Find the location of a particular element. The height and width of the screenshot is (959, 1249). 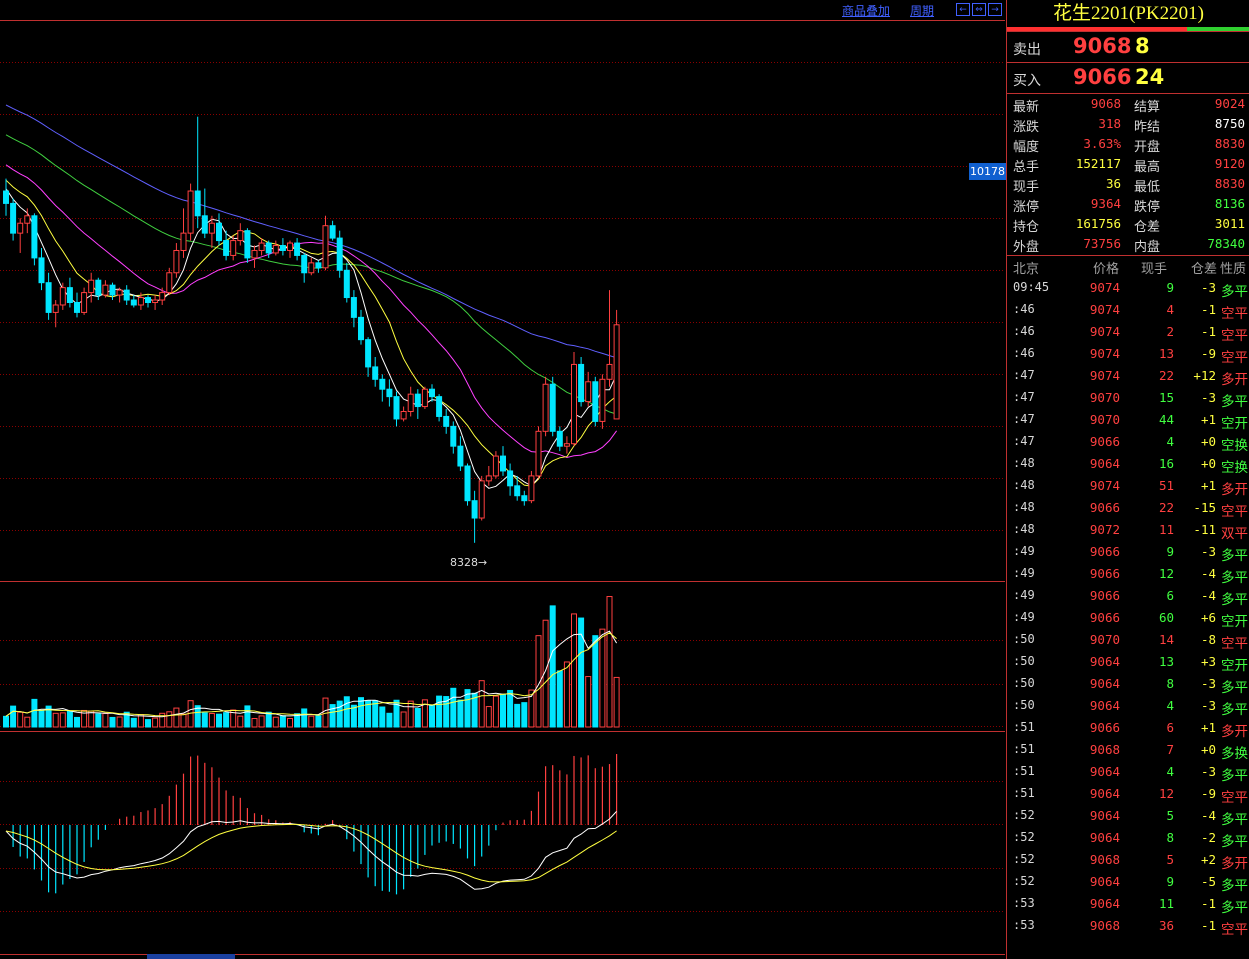

tick-row: :47 9070 15 -3 多平 is located at coordinates (1128, 398).